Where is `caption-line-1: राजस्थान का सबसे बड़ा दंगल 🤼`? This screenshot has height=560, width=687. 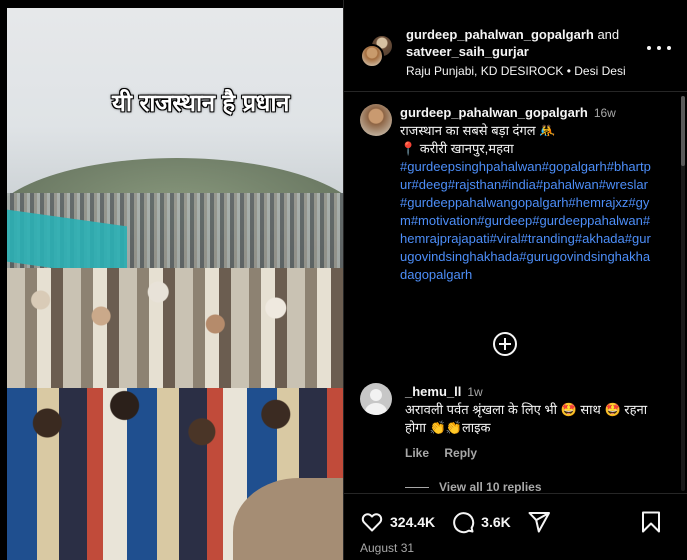 caption-line-1: राजस्थान का सबसे बड़ा दंगल 🤼 is located at coordinates (478, 130).